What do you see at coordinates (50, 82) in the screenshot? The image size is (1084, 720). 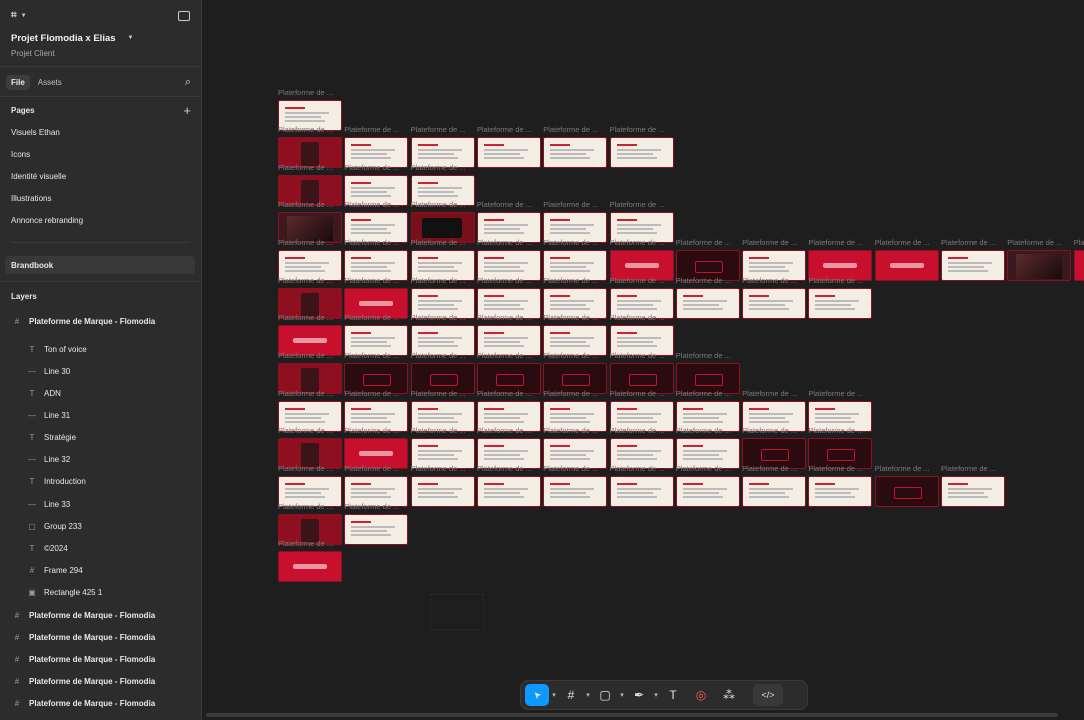 I see `tab-assets: Assets` at bounding box center [50, 82].